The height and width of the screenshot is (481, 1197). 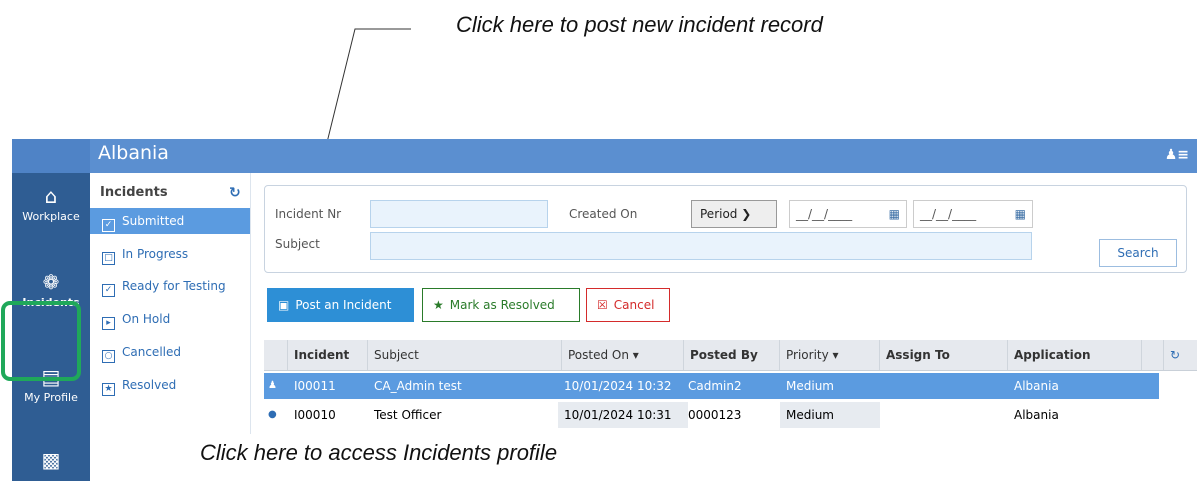 What do you see at coordinates (149, 385) in the screenshot?
I see `submenu-item-label: Resolved` at bounding box center [149, 385].